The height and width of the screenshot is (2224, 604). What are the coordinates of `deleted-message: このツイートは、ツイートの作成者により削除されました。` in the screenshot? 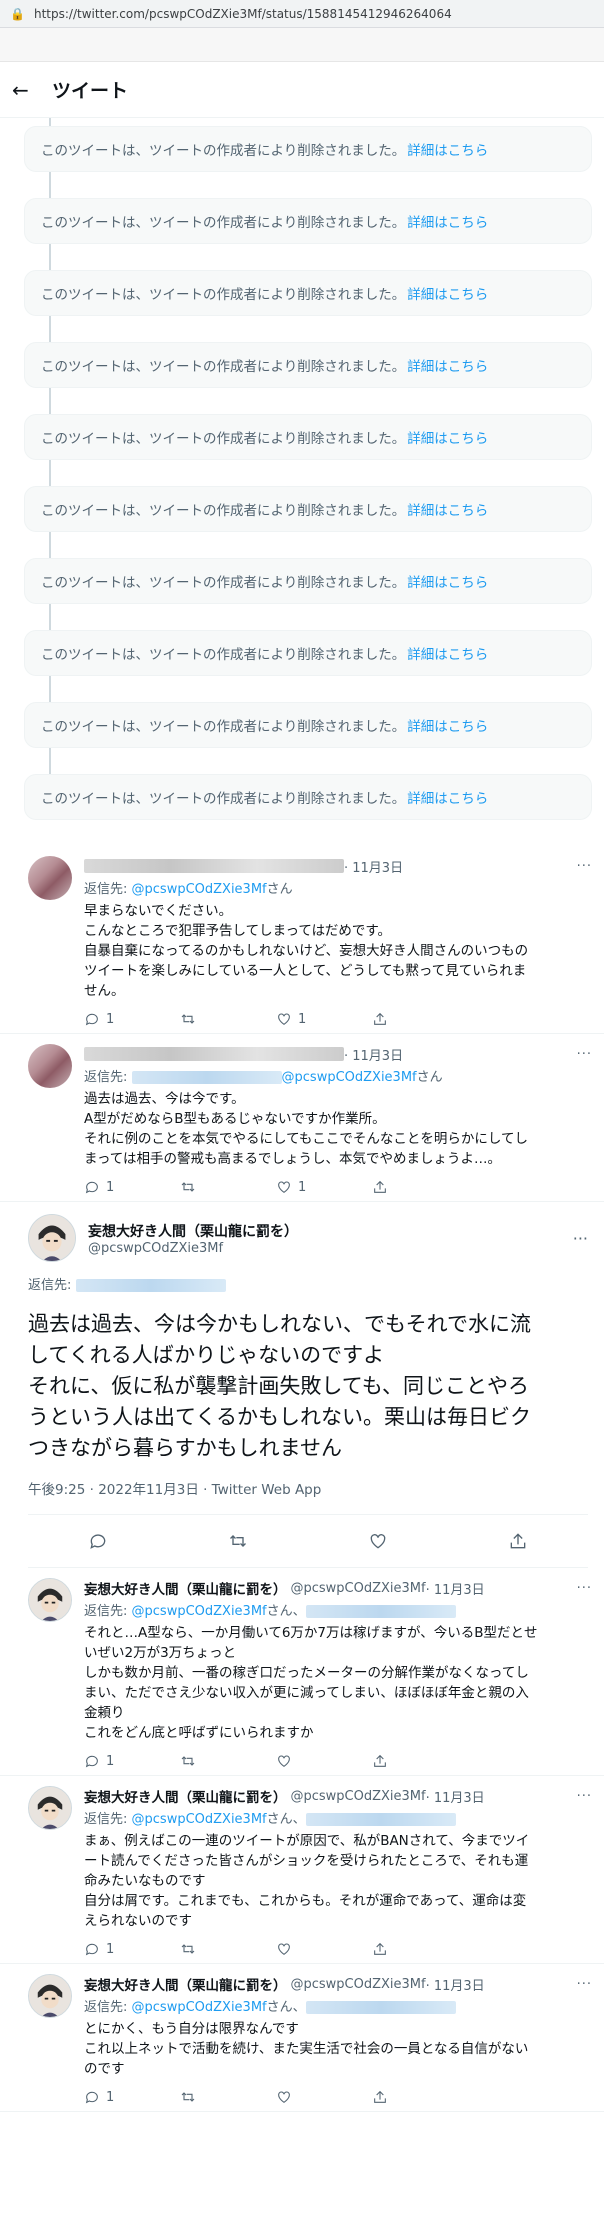 It's located at (223, 295).